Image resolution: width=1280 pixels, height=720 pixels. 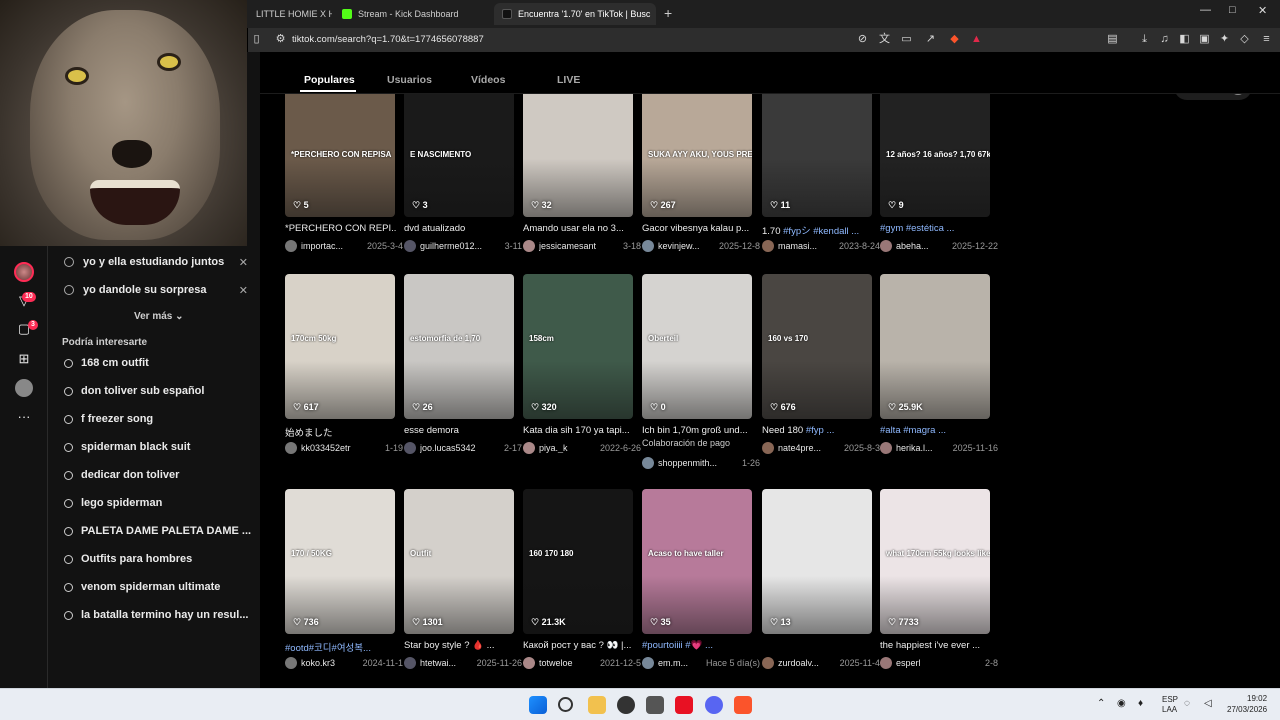 I want to click on upload-icon: ⊞, so click(x=24, y=359).